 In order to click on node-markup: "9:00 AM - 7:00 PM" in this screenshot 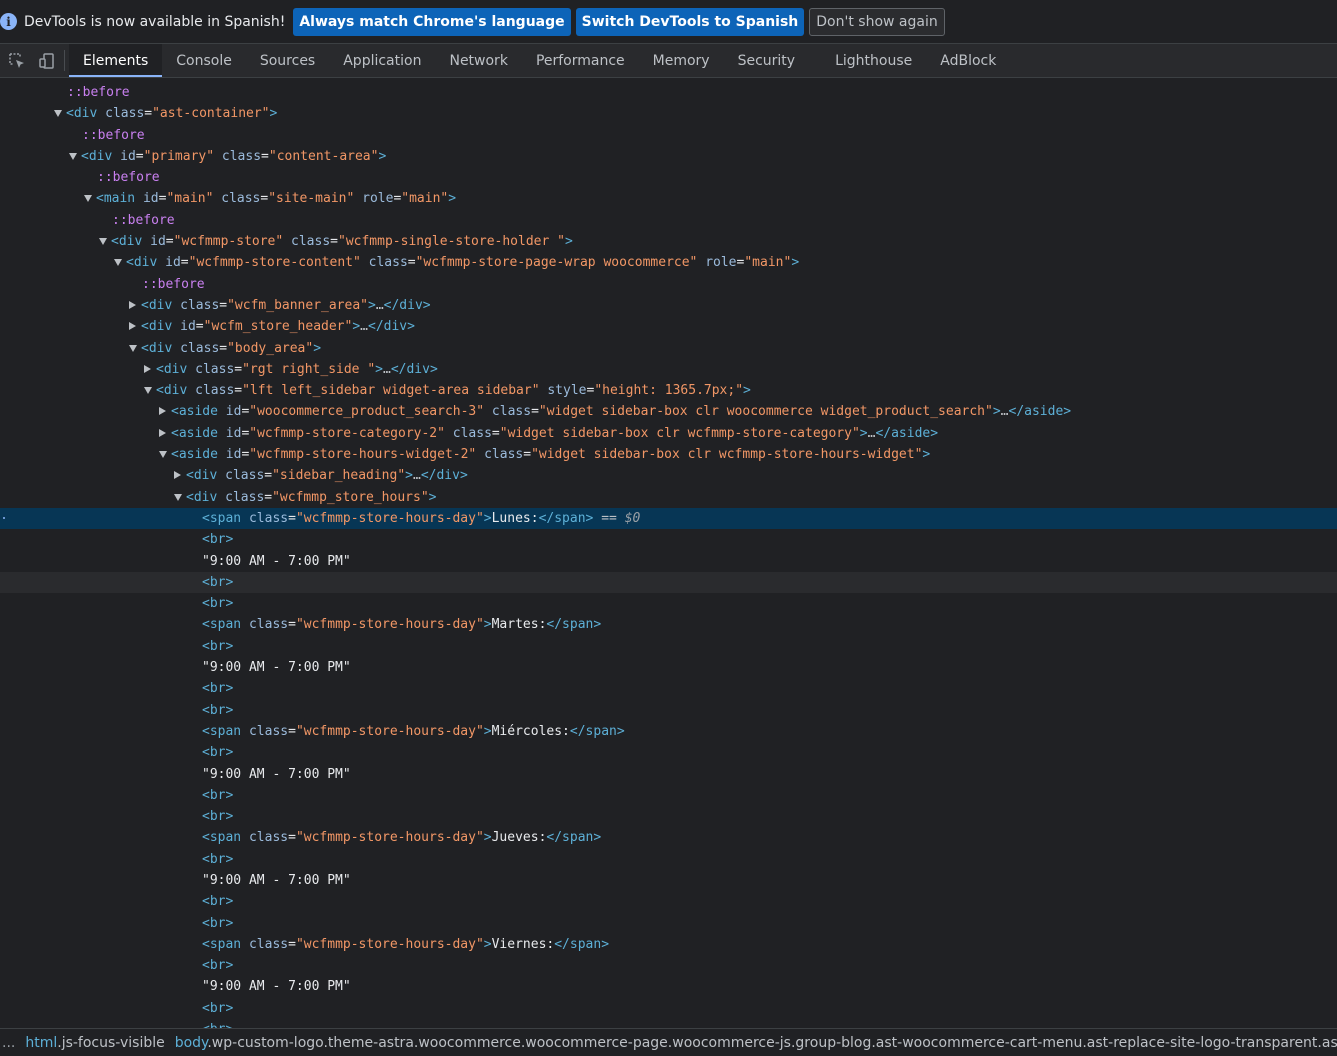, I will do `click(276, 880)`.